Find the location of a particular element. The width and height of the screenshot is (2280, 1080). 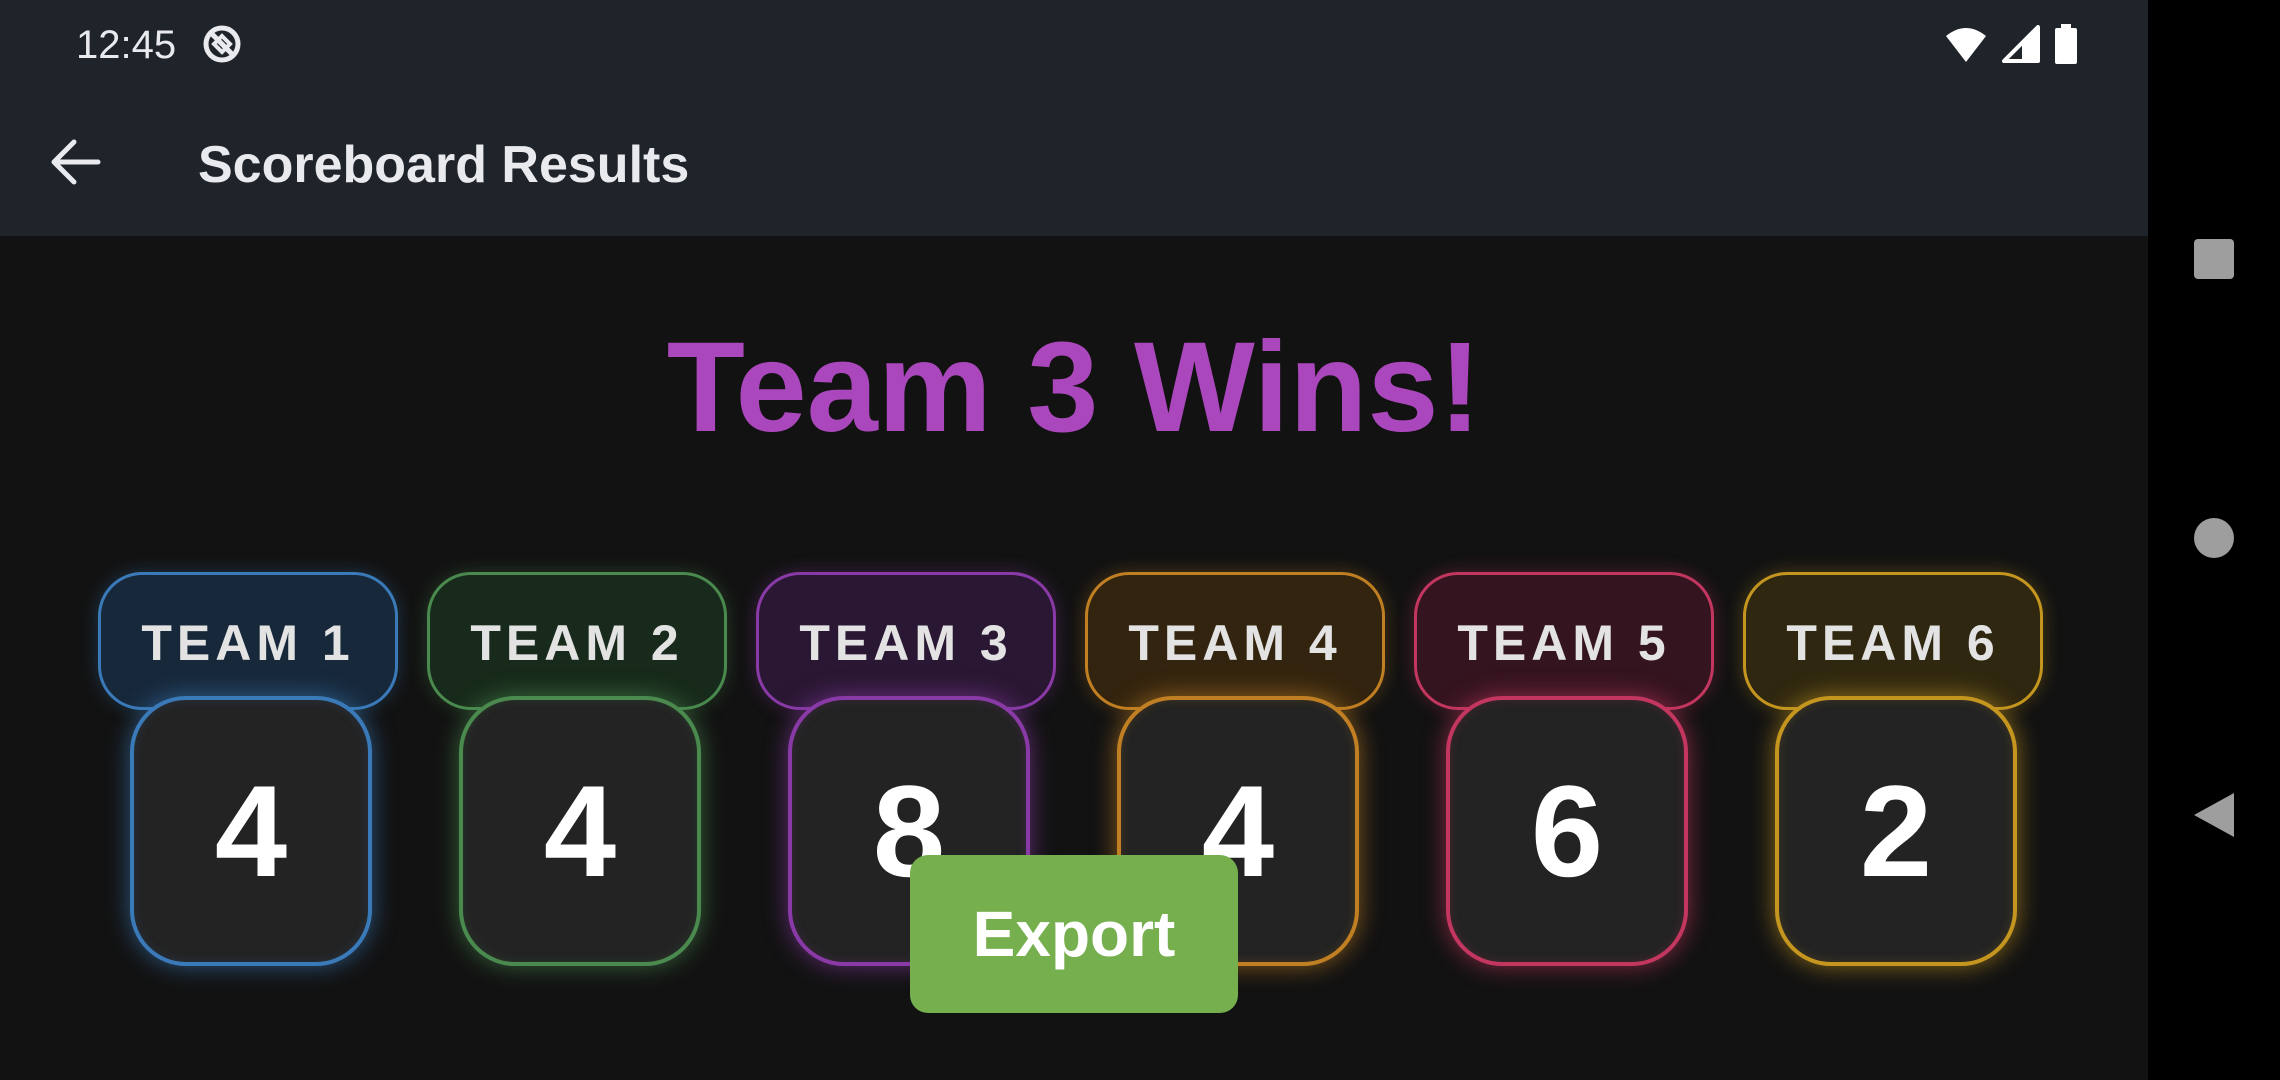

status-bar: 12:45 is located at coordinates (1074, 45).